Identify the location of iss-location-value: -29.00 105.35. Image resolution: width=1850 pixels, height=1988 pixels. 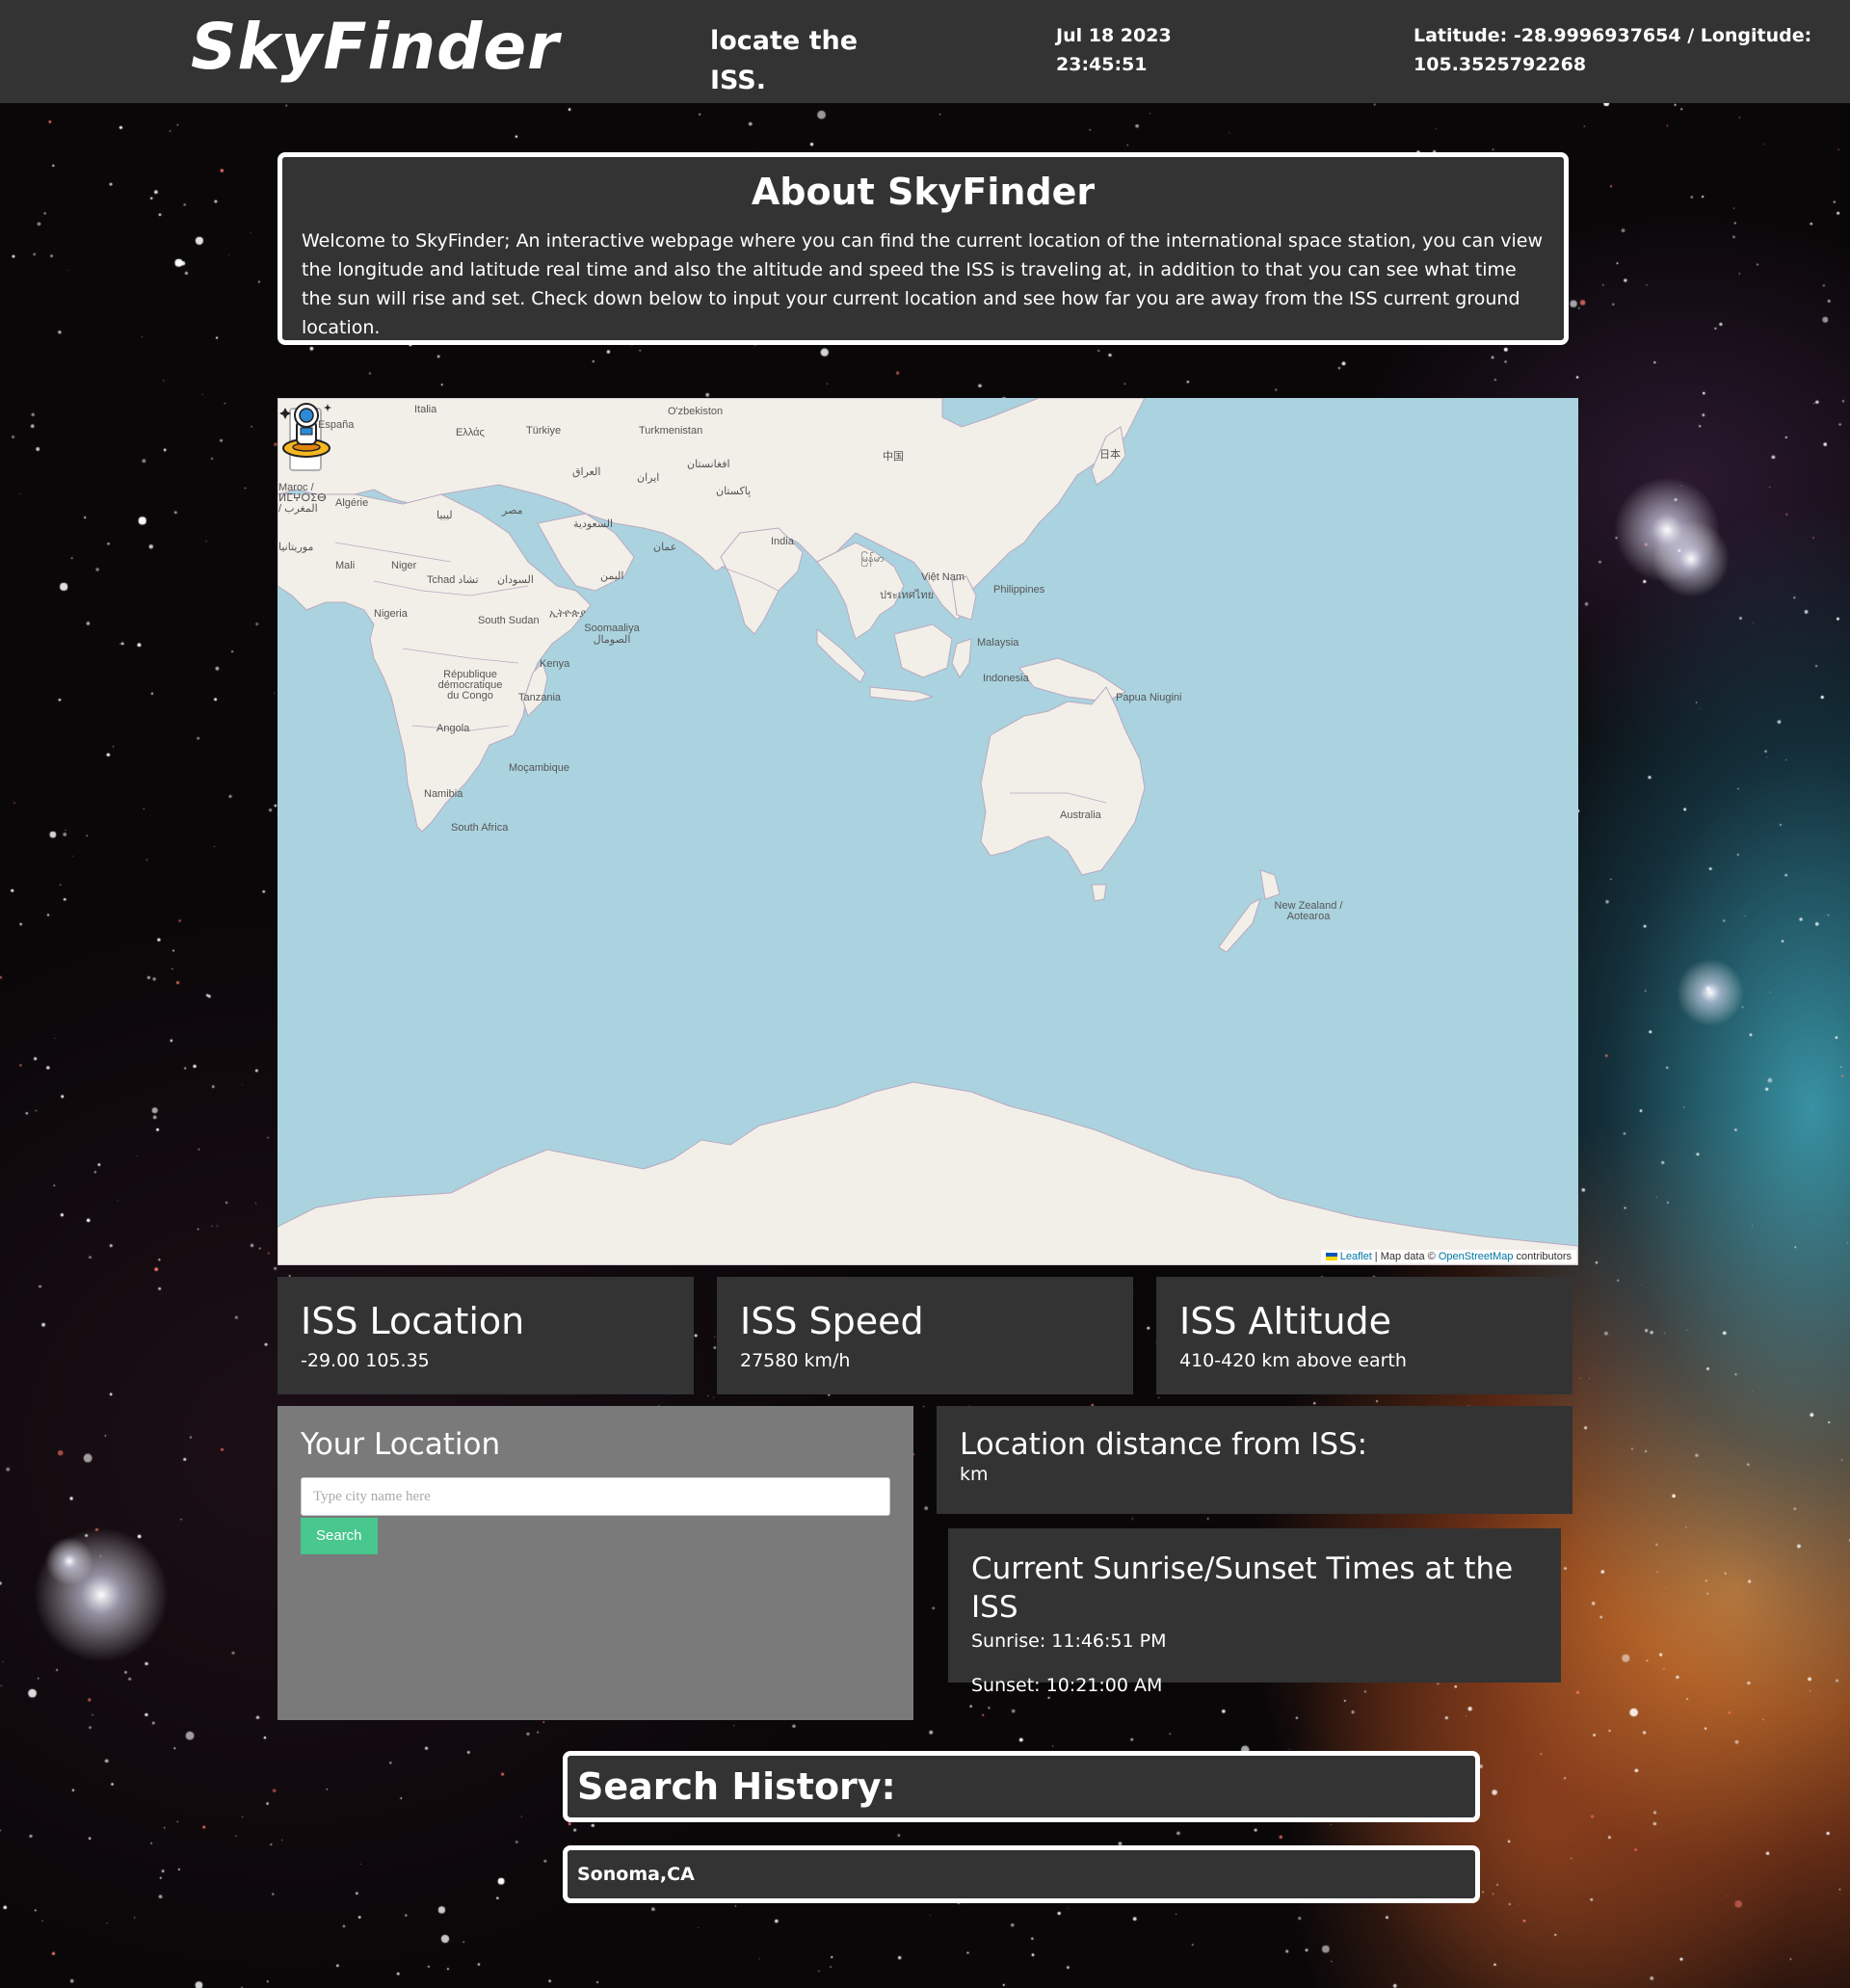
(365, 1360).